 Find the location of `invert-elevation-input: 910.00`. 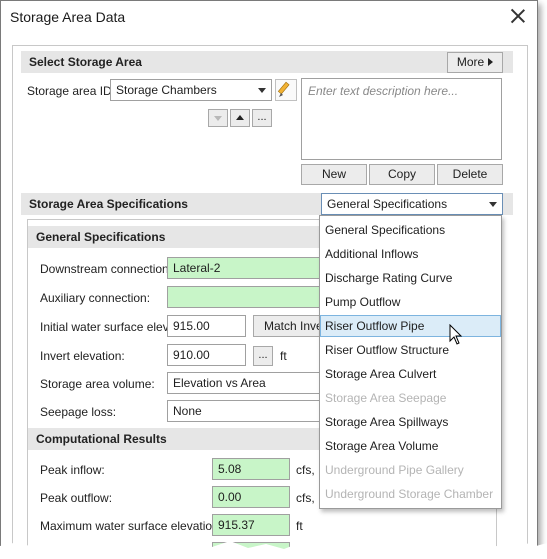

invert-elevation-input: 910.00 is located at coordinates (206, 355).